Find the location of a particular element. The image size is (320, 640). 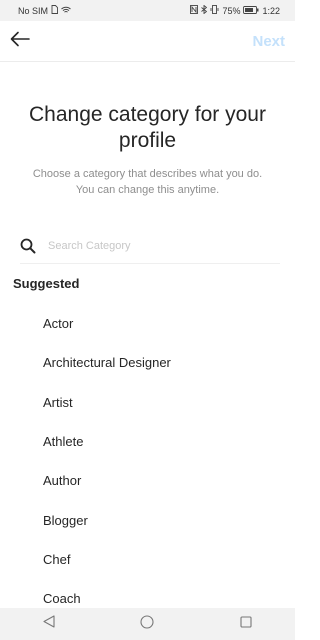

status-bar: No SIM 75% 1:22 is located at coordinates (147, 10).